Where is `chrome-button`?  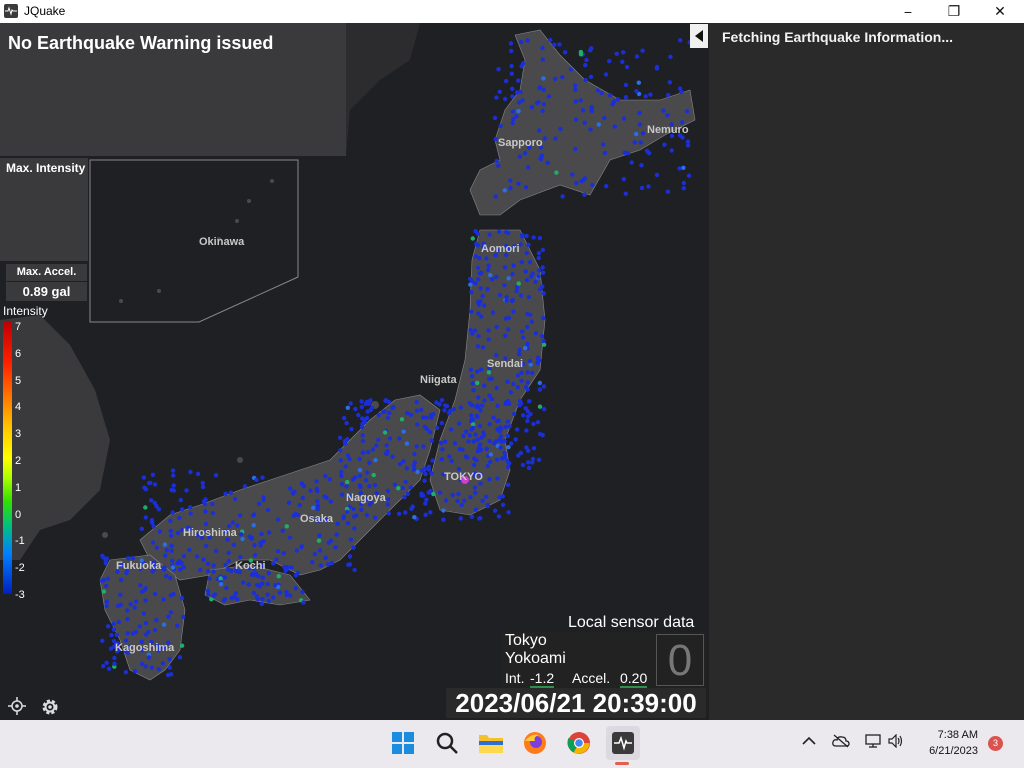 chrome-button is located at coordinates (579, 743).